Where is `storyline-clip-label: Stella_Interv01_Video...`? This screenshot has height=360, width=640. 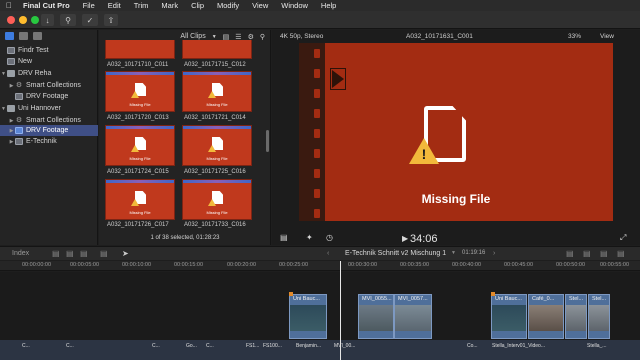 storyline-clip-label: Stella_Interv01_Video... is located at coordinates (518, 346).